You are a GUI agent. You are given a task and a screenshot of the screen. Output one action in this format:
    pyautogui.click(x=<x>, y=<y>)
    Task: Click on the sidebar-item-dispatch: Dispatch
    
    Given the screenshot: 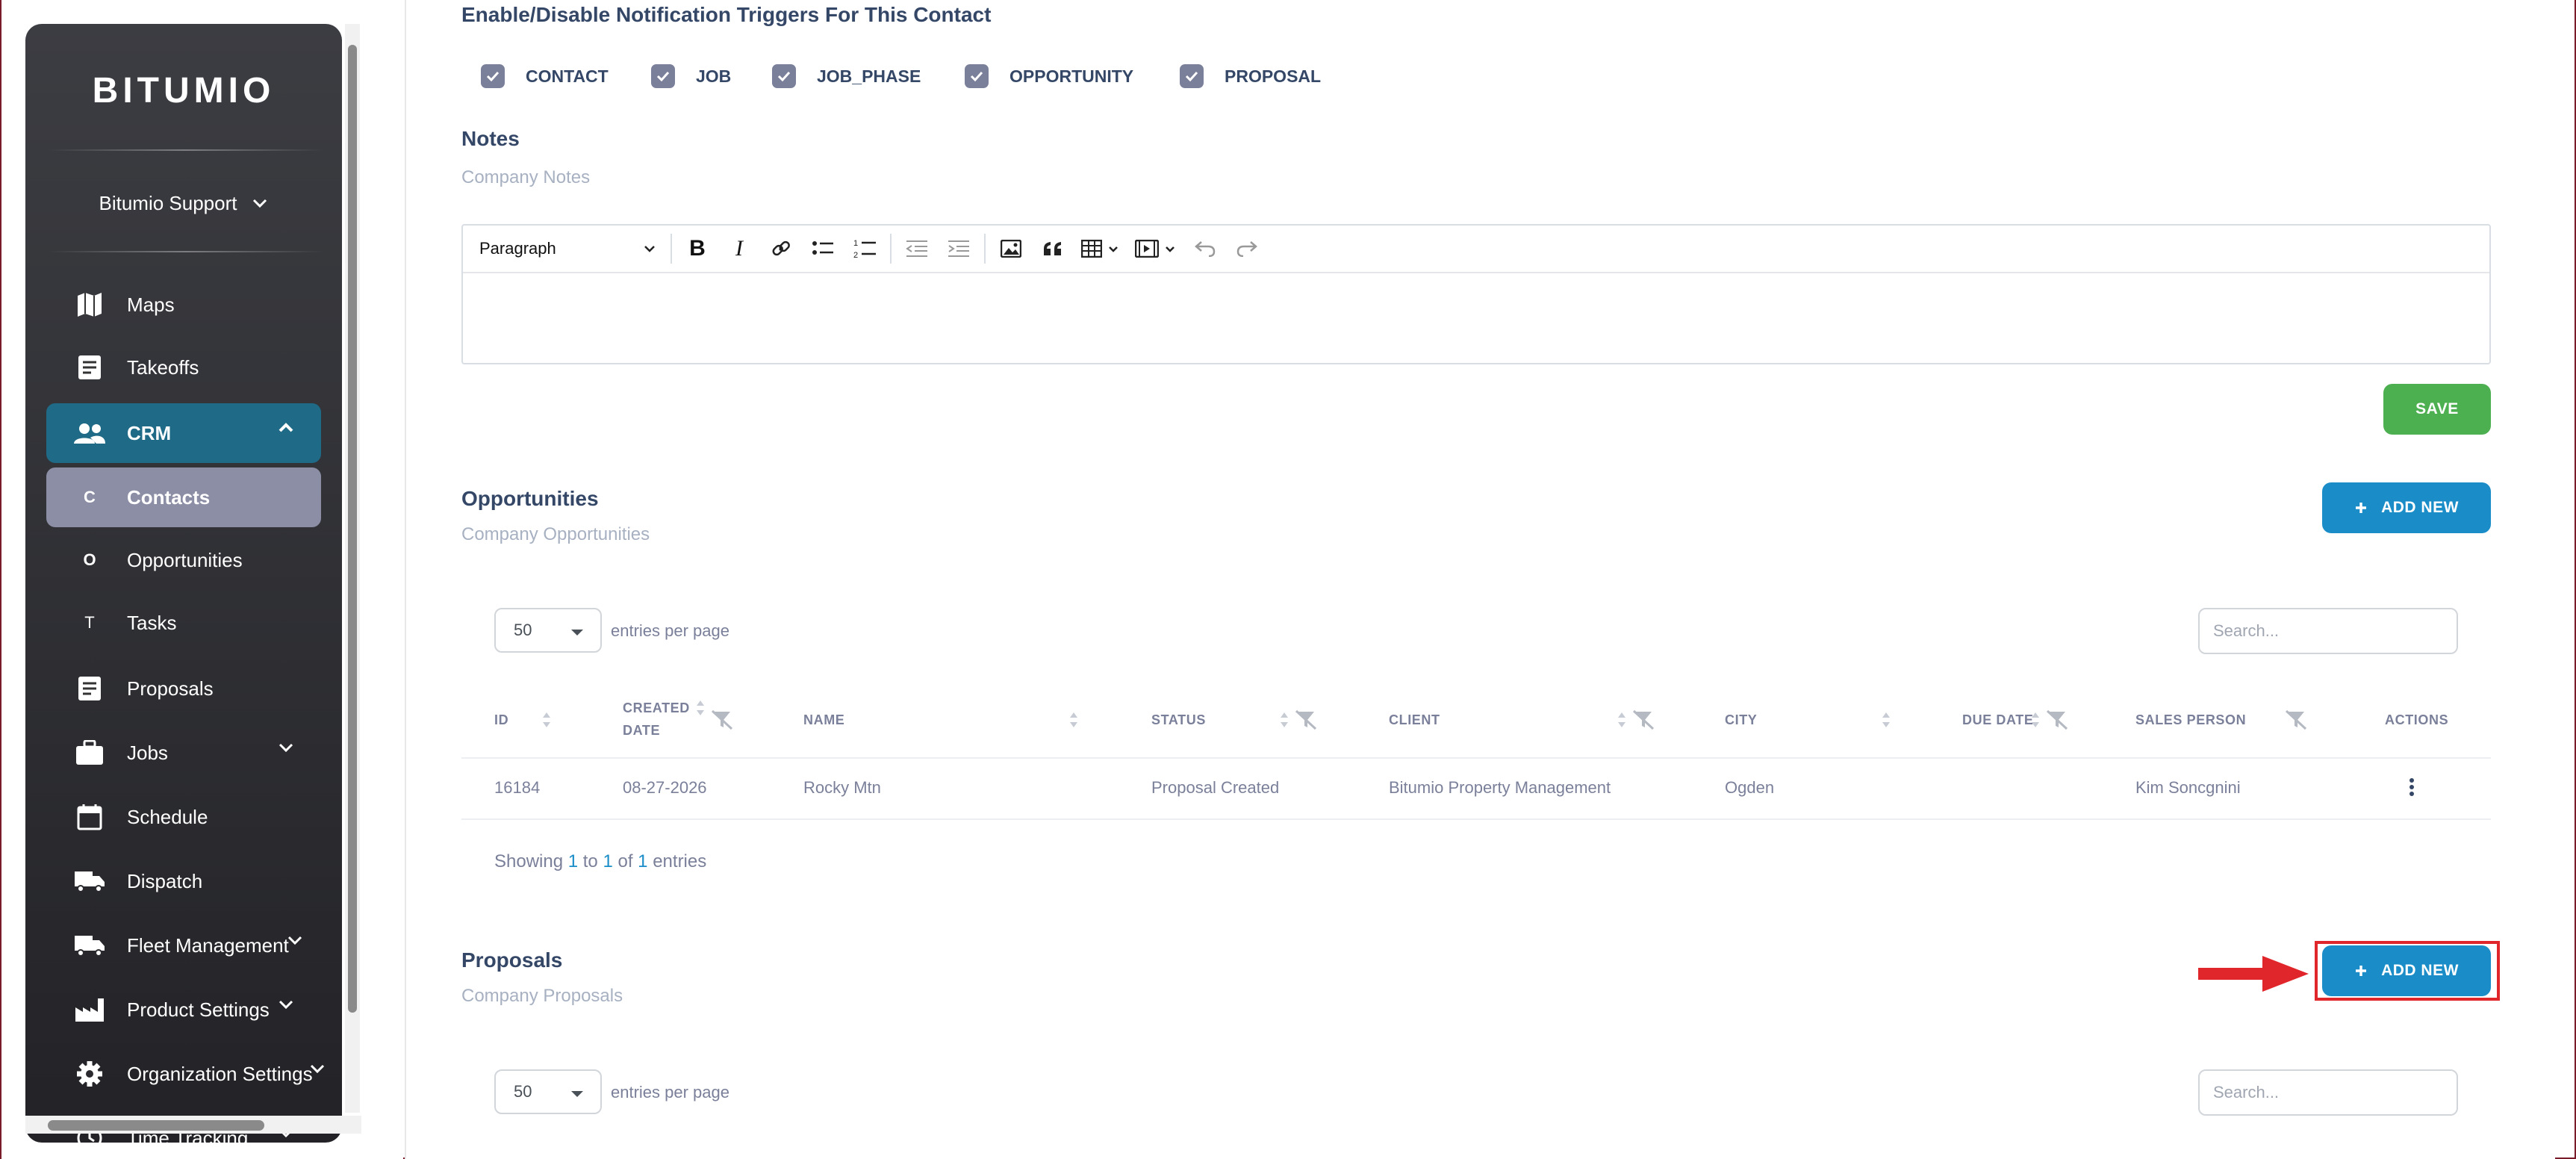 What is the action you would take?
    pyautogui.click(x=183, y=881)
    